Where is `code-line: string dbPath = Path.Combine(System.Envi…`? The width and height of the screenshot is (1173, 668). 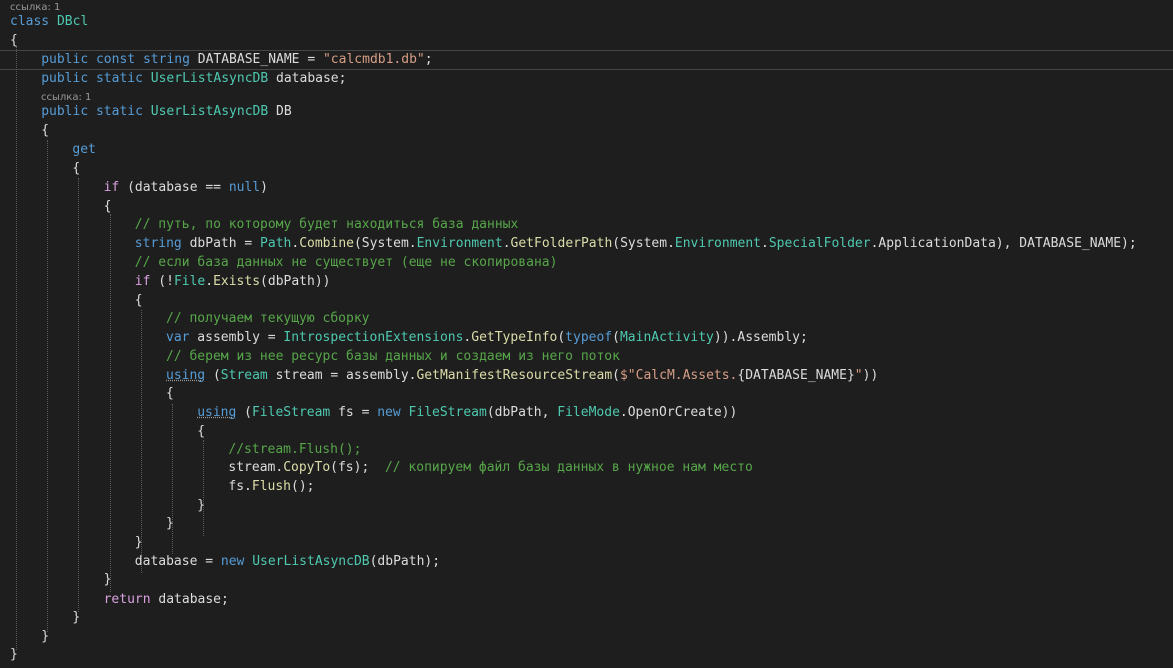
code-line: string dbPath = Path.Combine(System.Envi… is located at coordinates (586, 243).